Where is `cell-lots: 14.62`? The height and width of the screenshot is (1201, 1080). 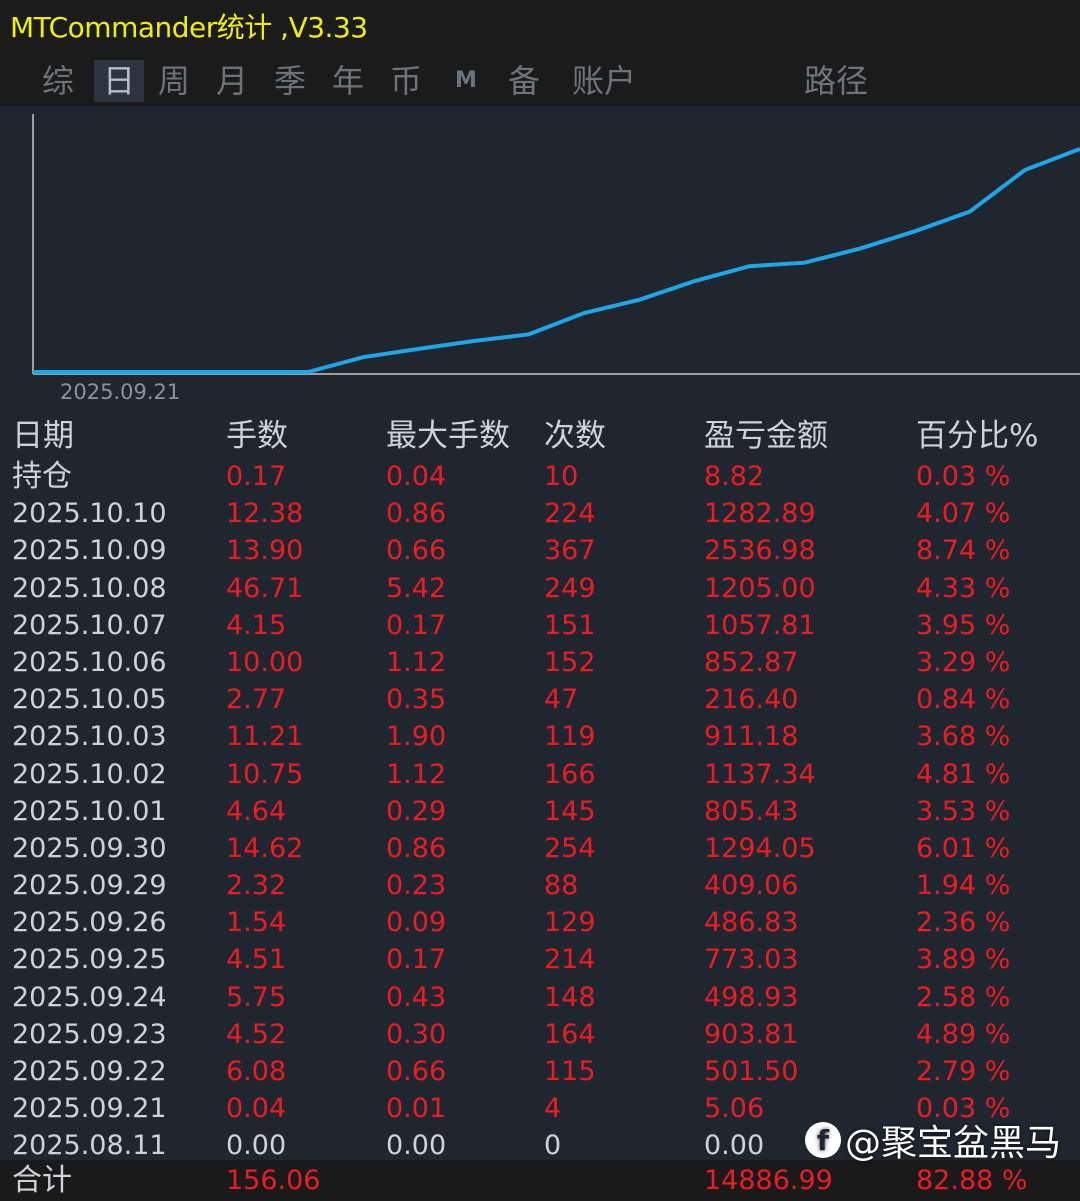
cell-lots: 14.62 is located at coordinates (265, 848).